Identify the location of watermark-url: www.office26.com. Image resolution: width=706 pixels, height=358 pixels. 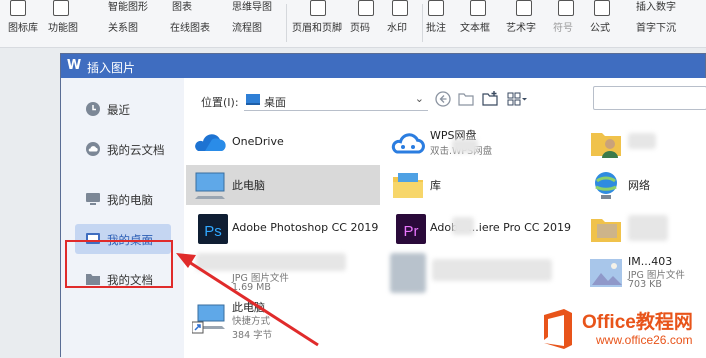
(644, 340).